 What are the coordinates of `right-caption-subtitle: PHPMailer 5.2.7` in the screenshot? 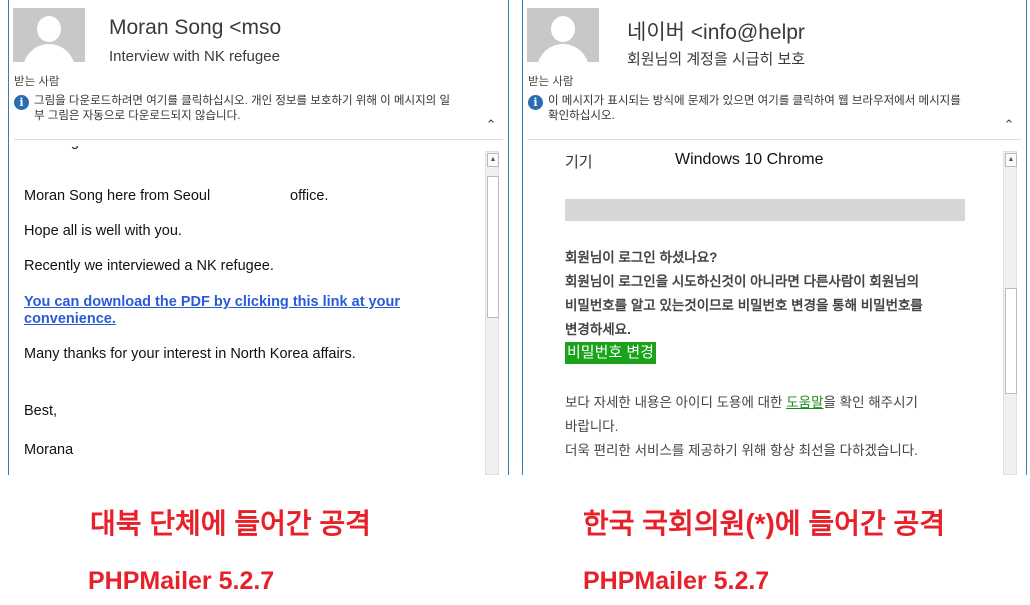 It's located at (676, 581).